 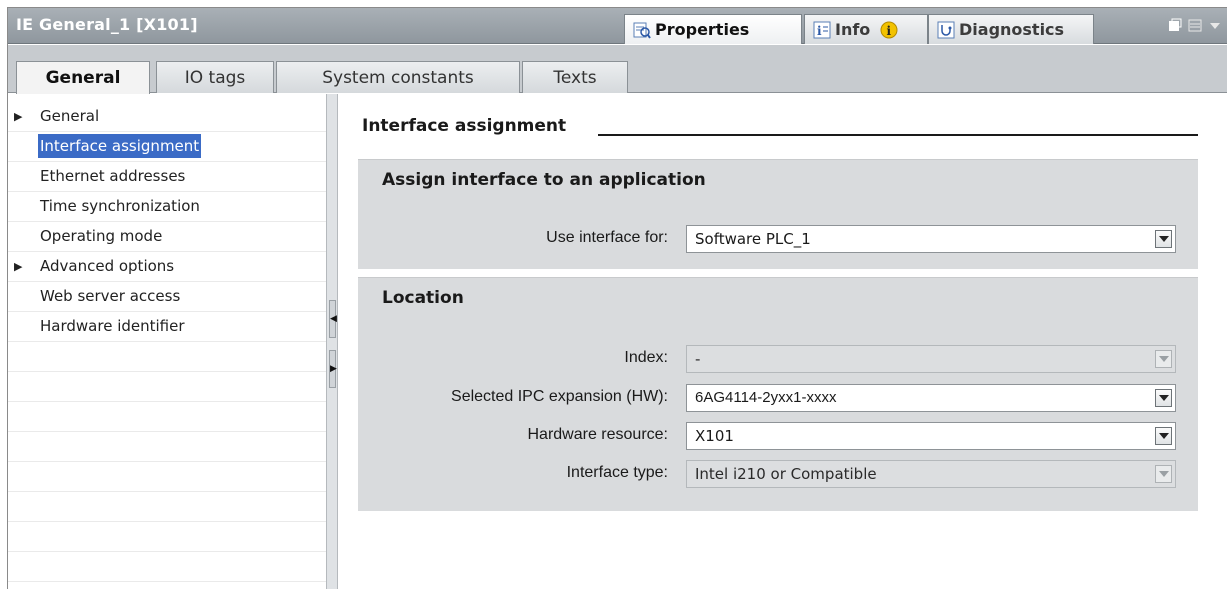 I want to click on tab-io-tags: IO tags, so click(x=215, y=77).